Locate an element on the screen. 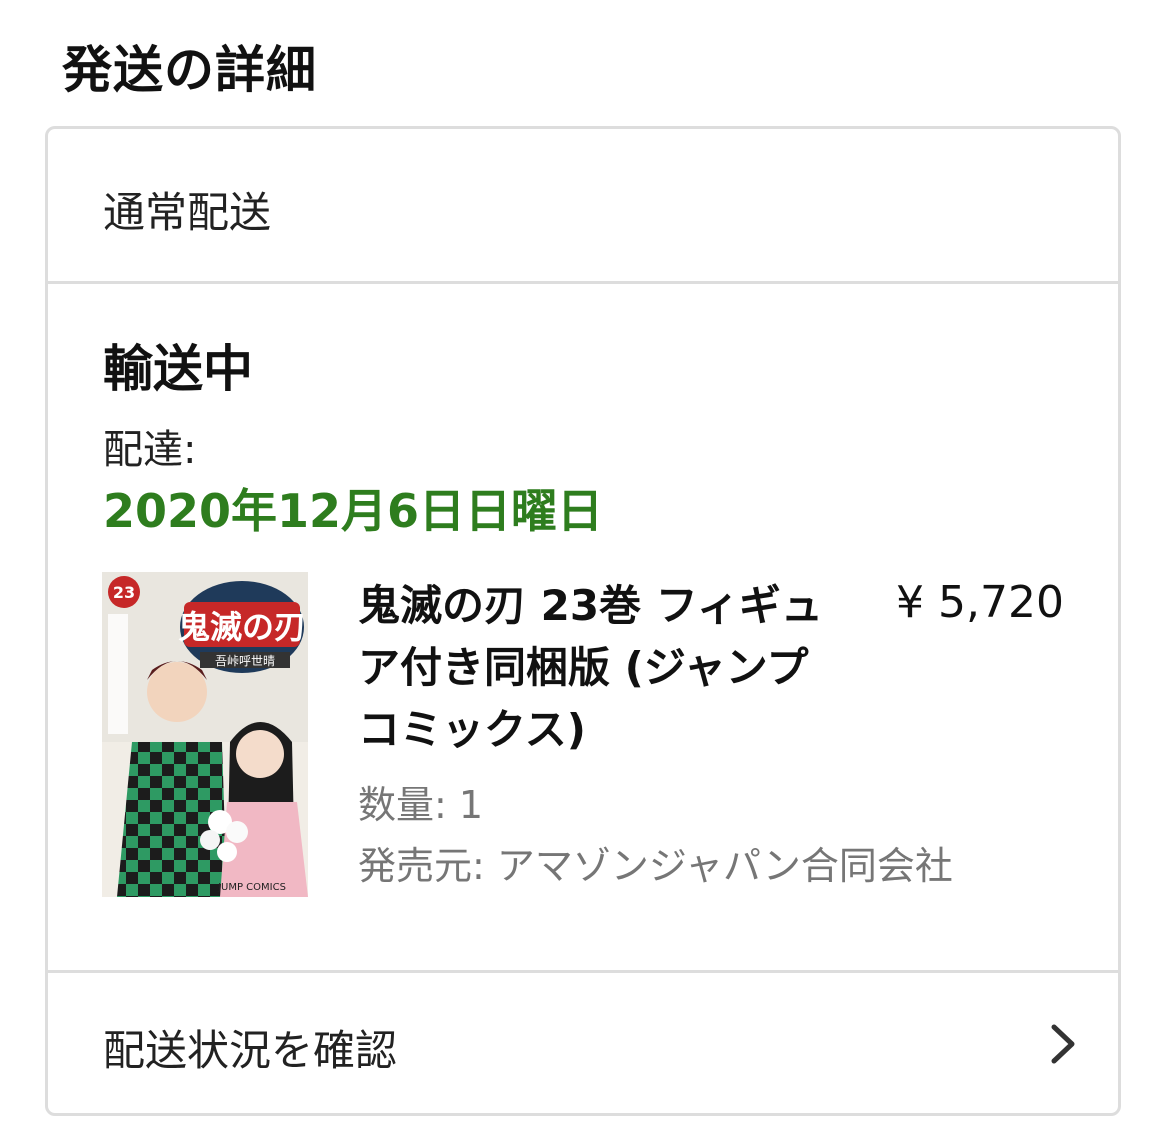  cover-volume: 23 is located at coordinates (124, 592).